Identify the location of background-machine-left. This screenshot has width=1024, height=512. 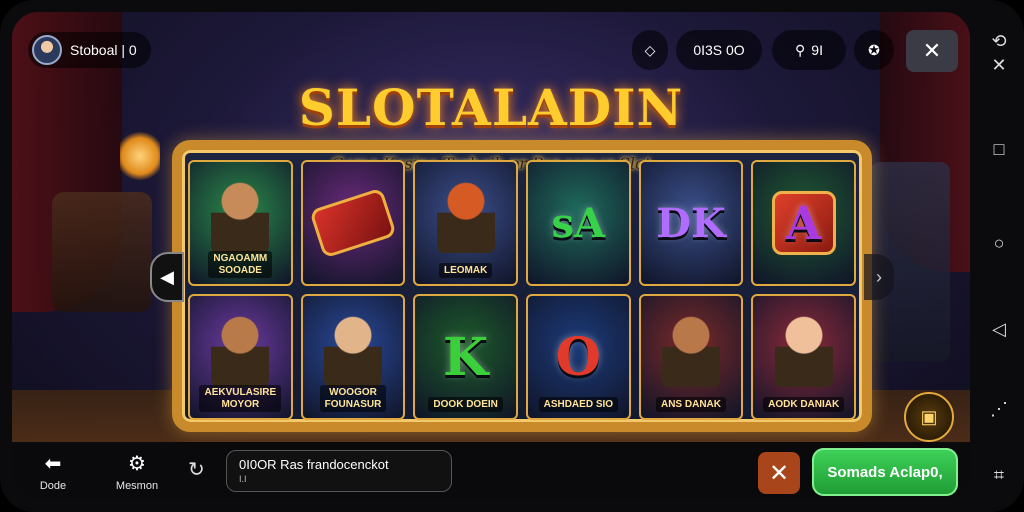
(102, 252).